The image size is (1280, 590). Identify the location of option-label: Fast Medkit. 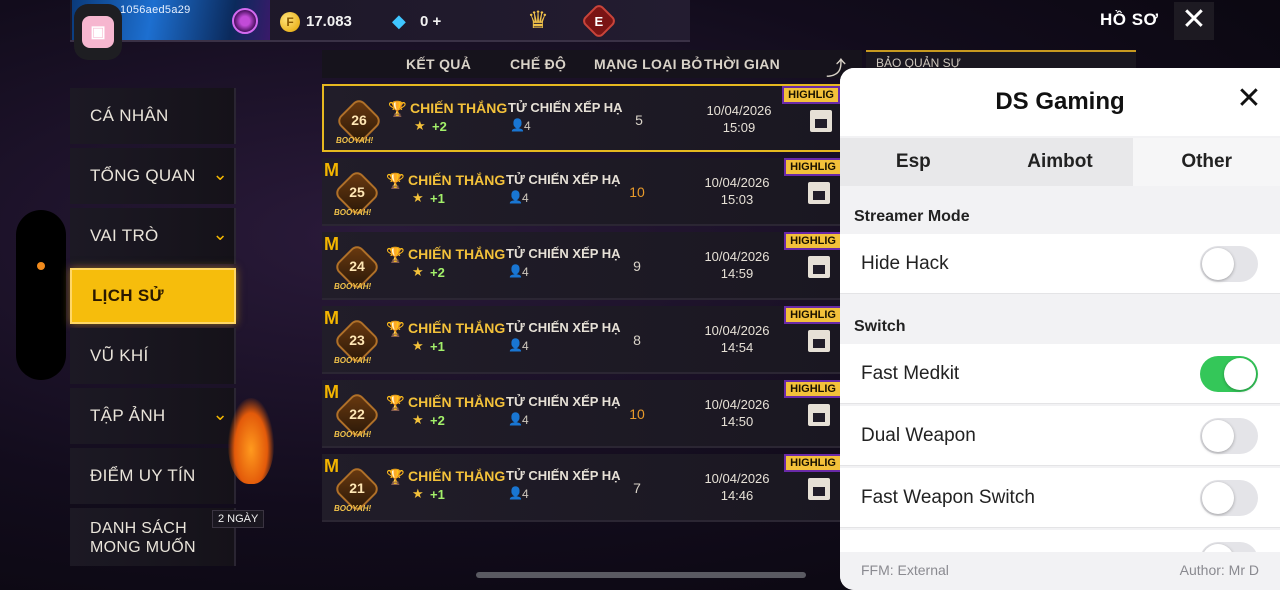
(910, 373).